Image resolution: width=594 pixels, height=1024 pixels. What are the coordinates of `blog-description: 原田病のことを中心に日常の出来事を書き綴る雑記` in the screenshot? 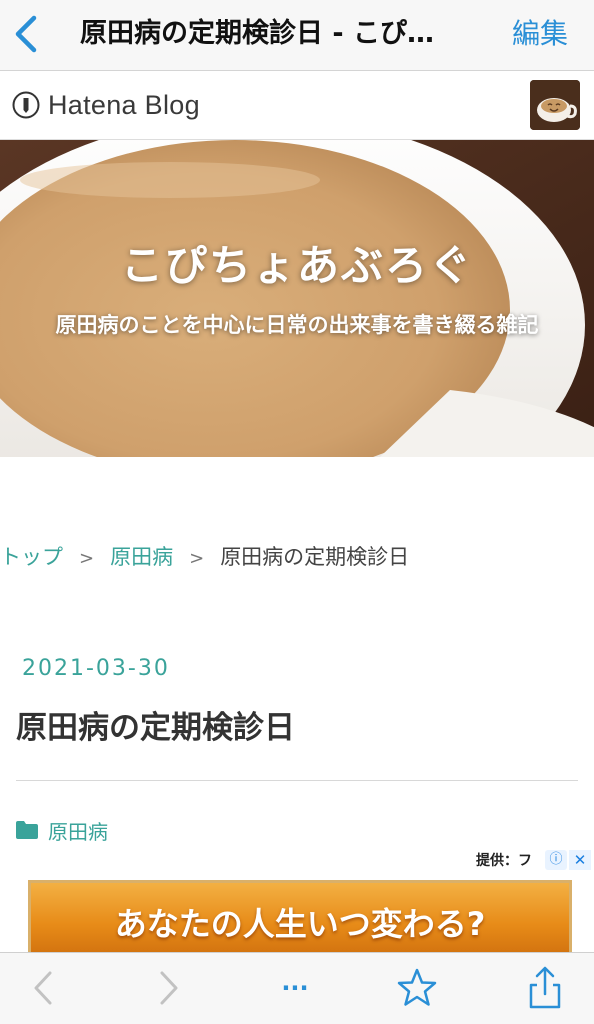 It's located at (297, 325).